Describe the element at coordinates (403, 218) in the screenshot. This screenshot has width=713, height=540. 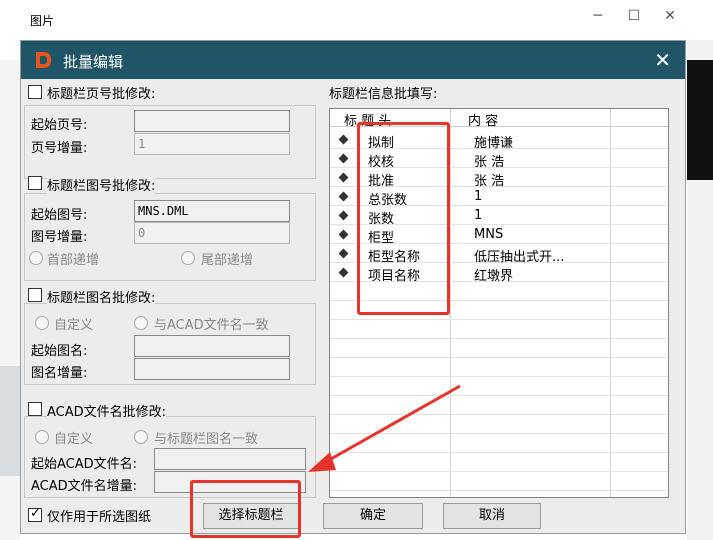
I see `highlight-box-title-fields` at that location.